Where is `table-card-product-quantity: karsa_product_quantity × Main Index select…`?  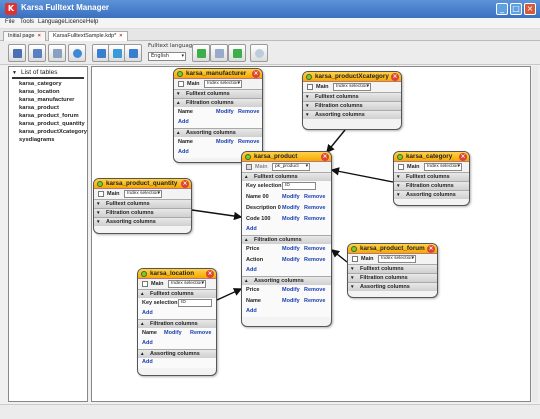
table-card-product-quantity: karsa_product_quantity × Main Index select… is located at coordinates (142, 206).